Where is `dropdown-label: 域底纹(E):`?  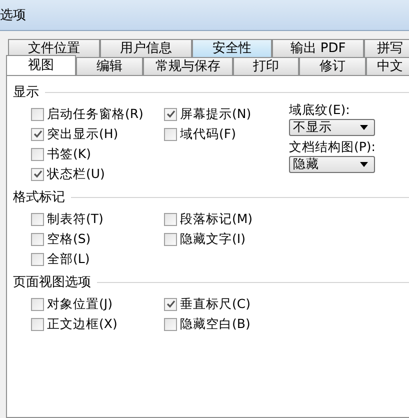
dropdown-label: 域底纹(E): is located at coordinates (320, 110).